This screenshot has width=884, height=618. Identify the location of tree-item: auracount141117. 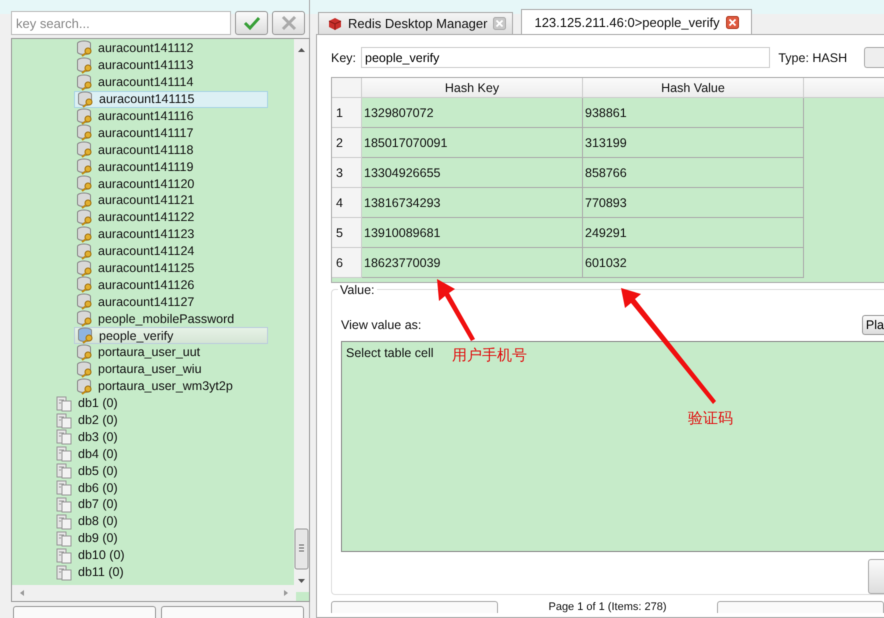
(171, 133).